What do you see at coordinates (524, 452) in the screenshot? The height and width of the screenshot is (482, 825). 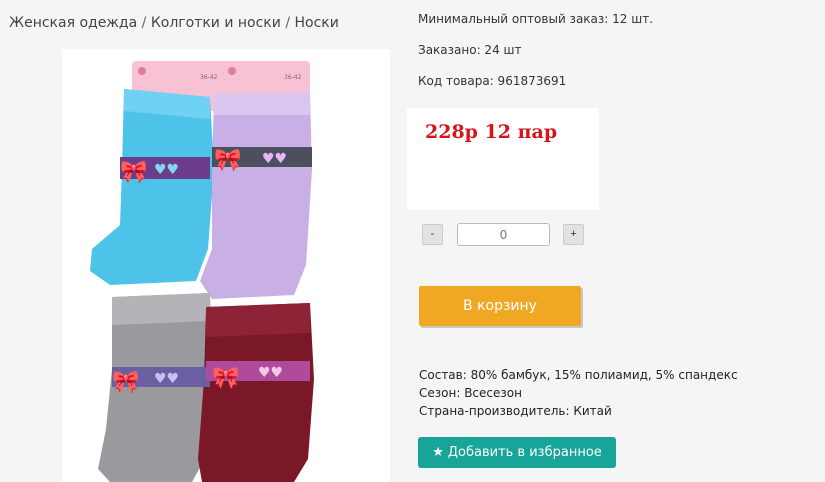 I see `add-to-favorites-label: Добавить в избранное` at bounding box center [524, 452].